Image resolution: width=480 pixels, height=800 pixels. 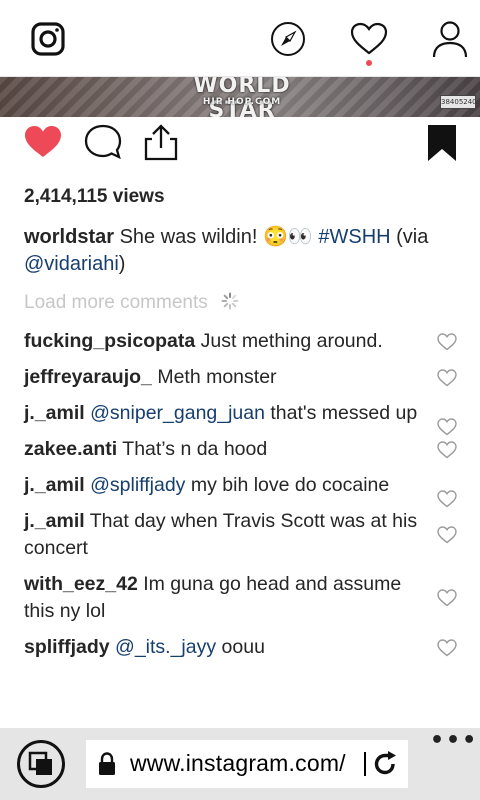 What do you see at coordinates (165, 647) in the screenshot?
I see `comment-mention: @_its._jayy` at bounding box center [165, 647].